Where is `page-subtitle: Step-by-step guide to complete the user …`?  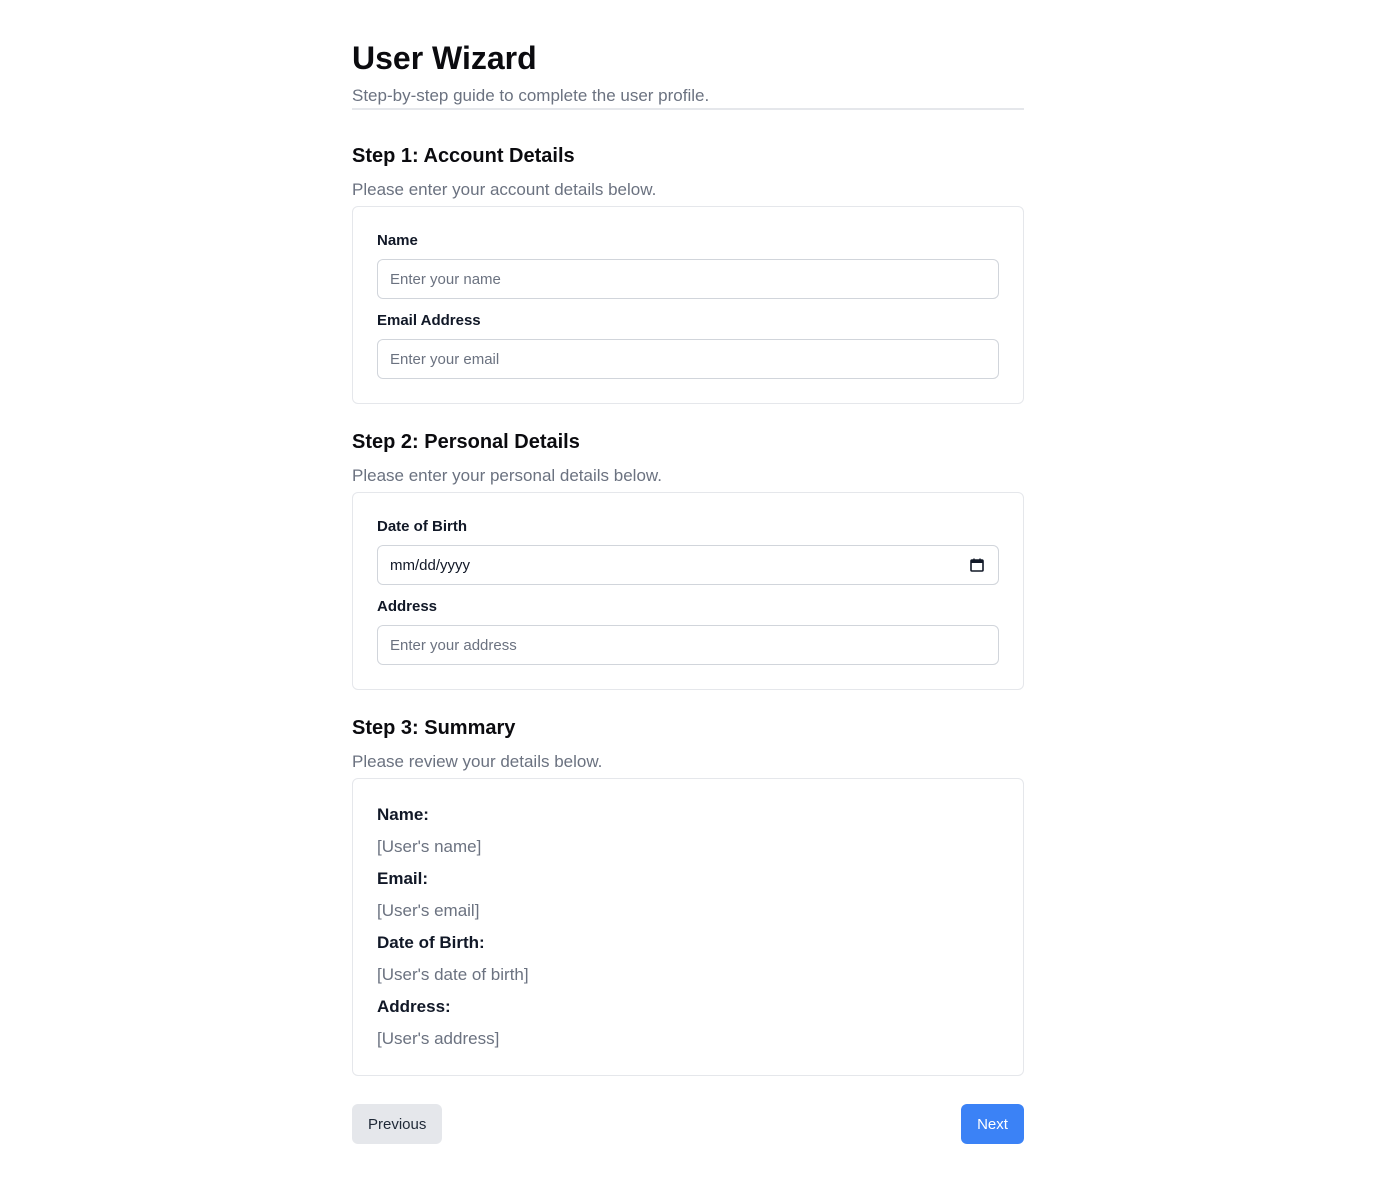
page-subtitle: Step-by-step guide to complete the user … is located at coordinates (531, 95).